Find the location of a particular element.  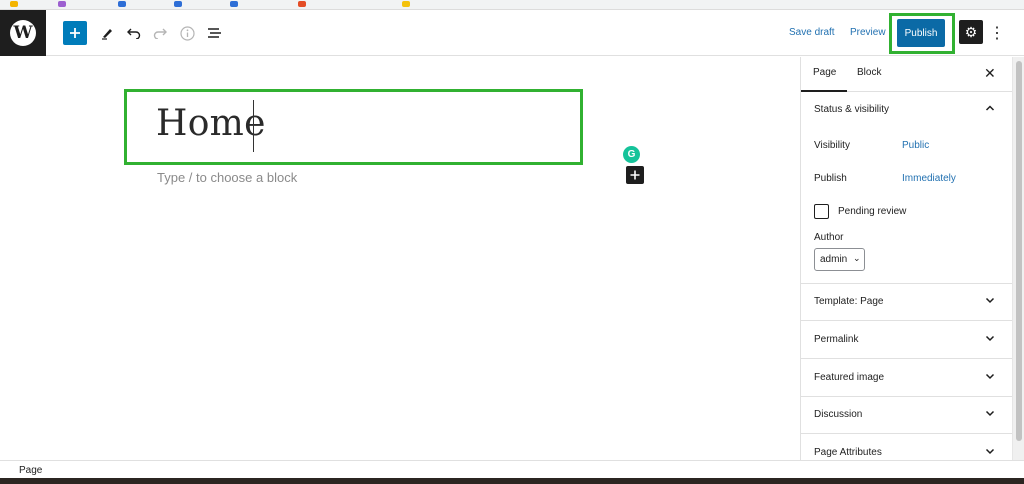

panel-title: Featured image is located at coordinates (849, 377).